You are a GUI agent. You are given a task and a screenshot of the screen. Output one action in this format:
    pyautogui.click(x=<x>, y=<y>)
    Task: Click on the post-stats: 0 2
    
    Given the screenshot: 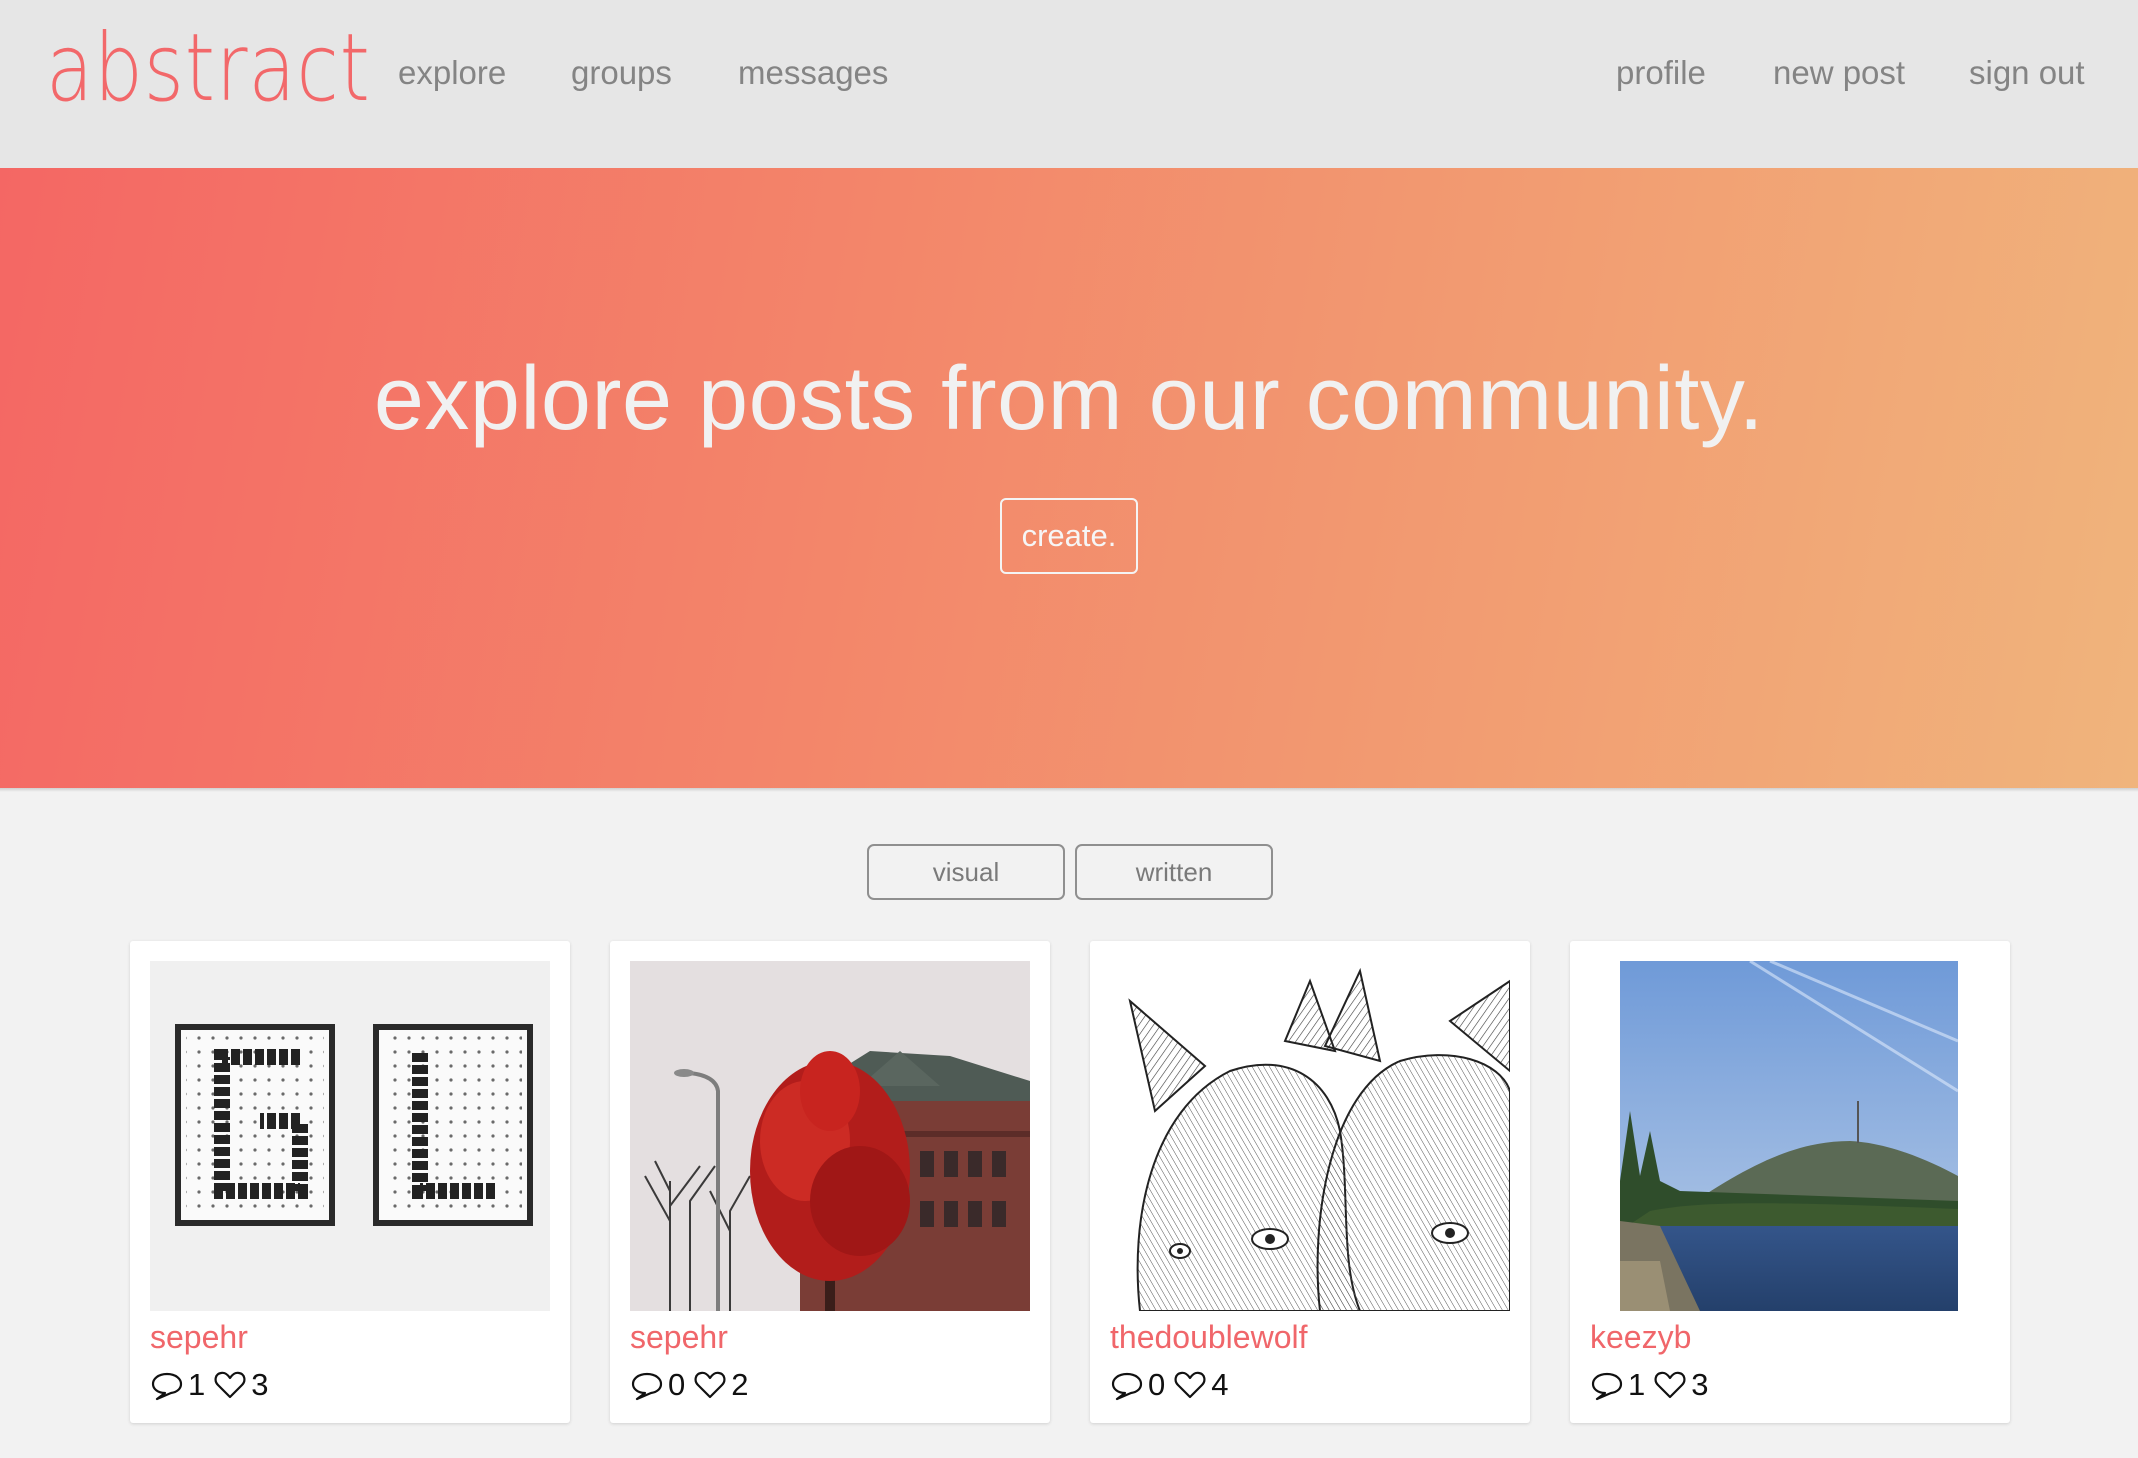 What is the action you would take?
    pyautogui.click(x=693, y=1385)
    